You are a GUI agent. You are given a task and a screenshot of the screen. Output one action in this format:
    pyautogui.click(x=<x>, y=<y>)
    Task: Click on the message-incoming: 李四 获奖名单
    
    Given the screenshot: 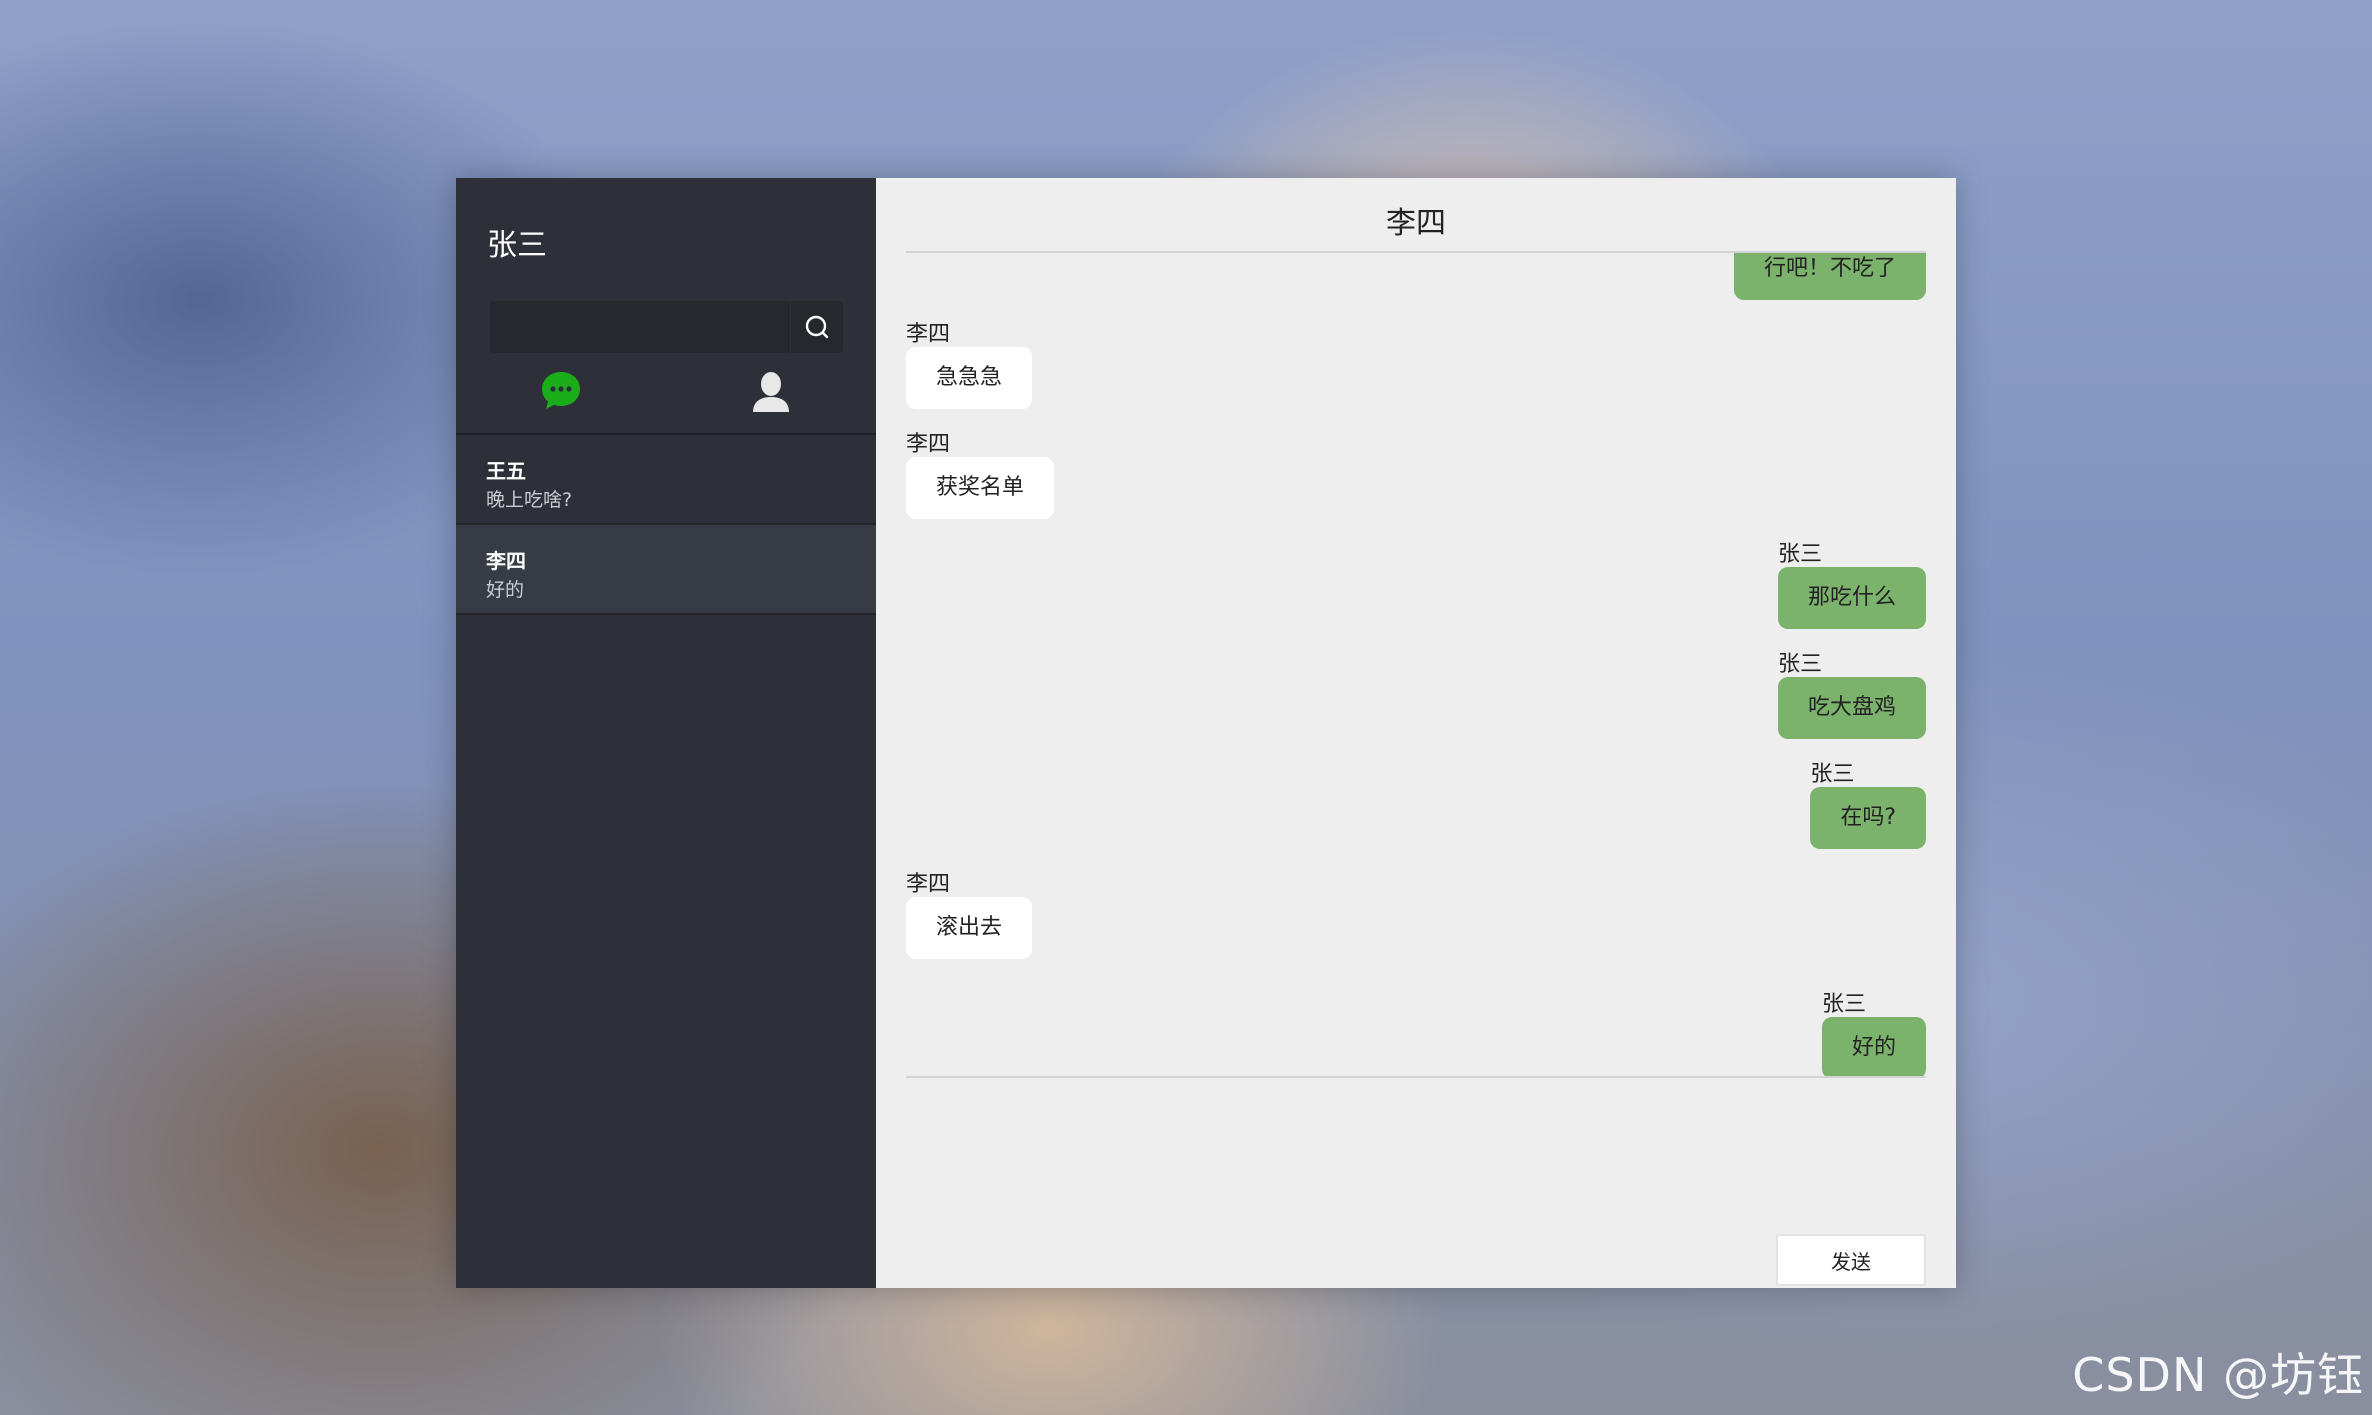 What is the action you would take?
    pyautogui.click(x=980, y=475)
    